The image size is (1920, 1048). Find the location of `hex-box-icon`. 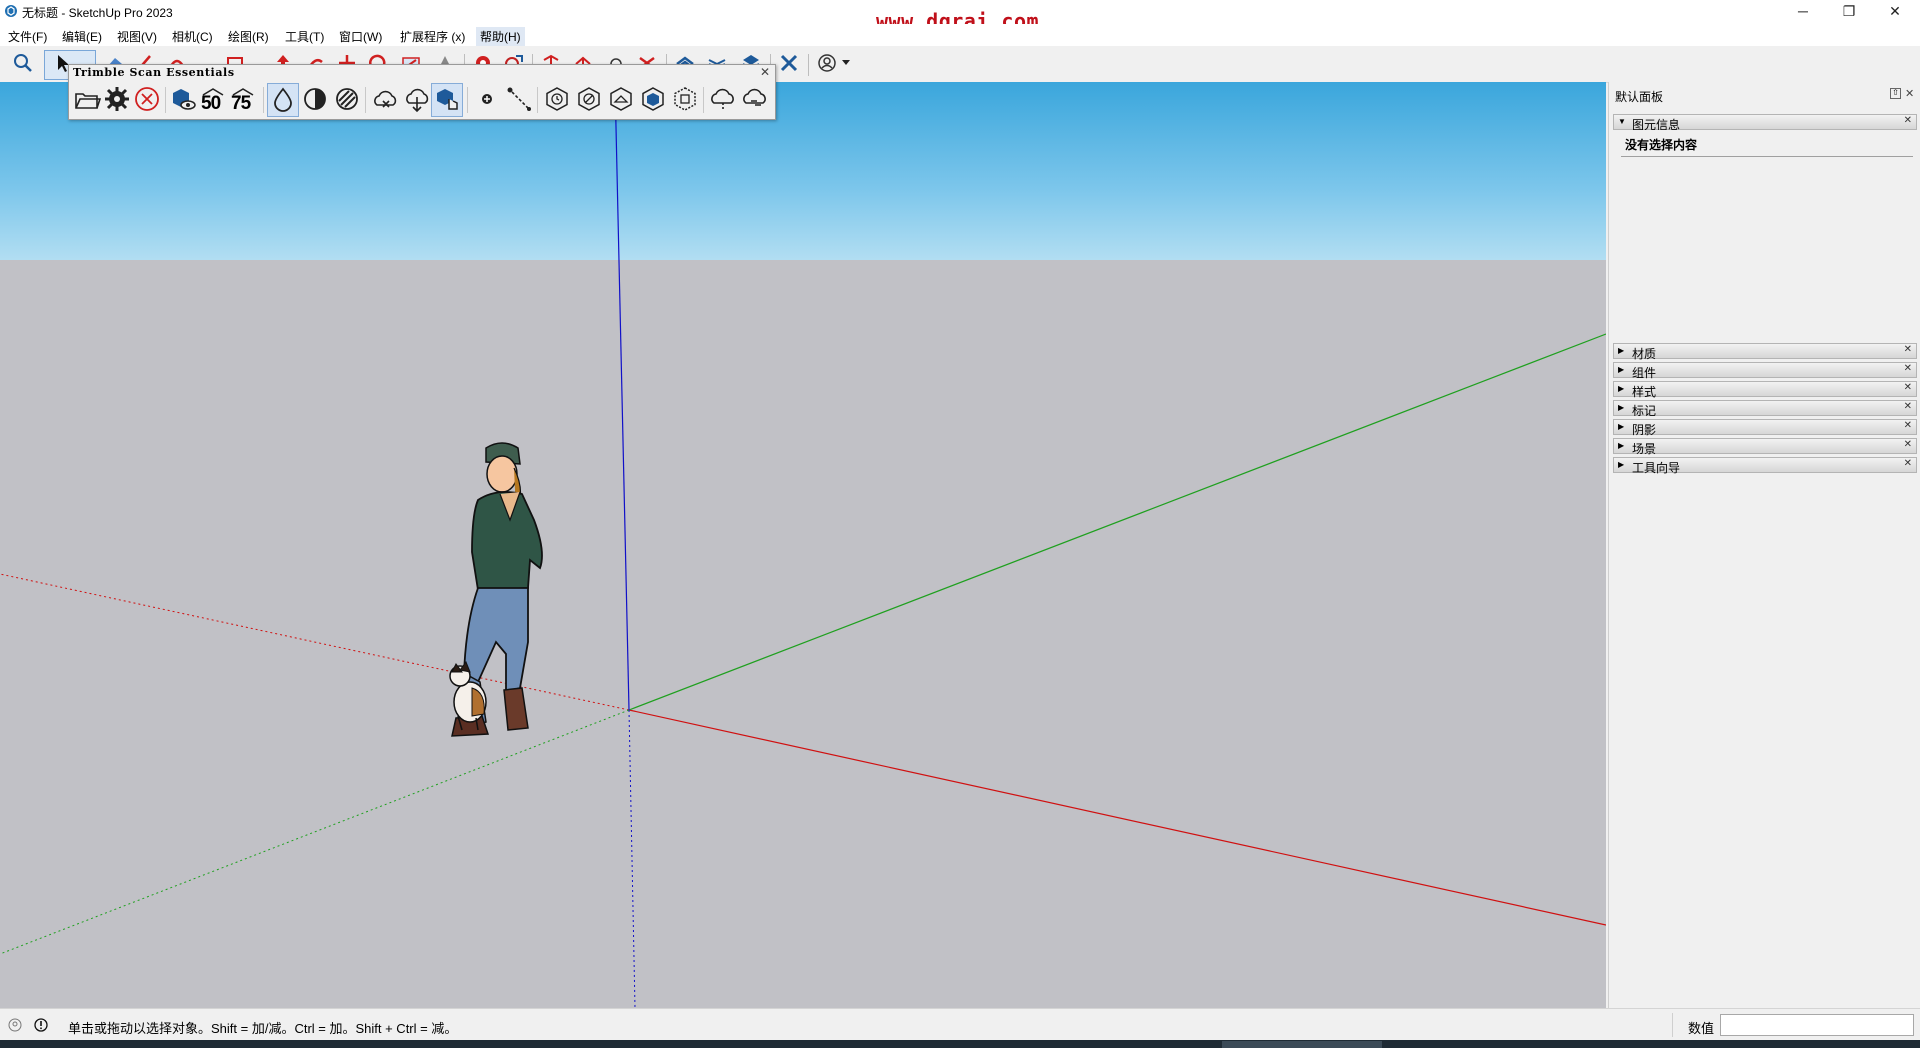

hex-box-icon is located at coordinates (685, 99).